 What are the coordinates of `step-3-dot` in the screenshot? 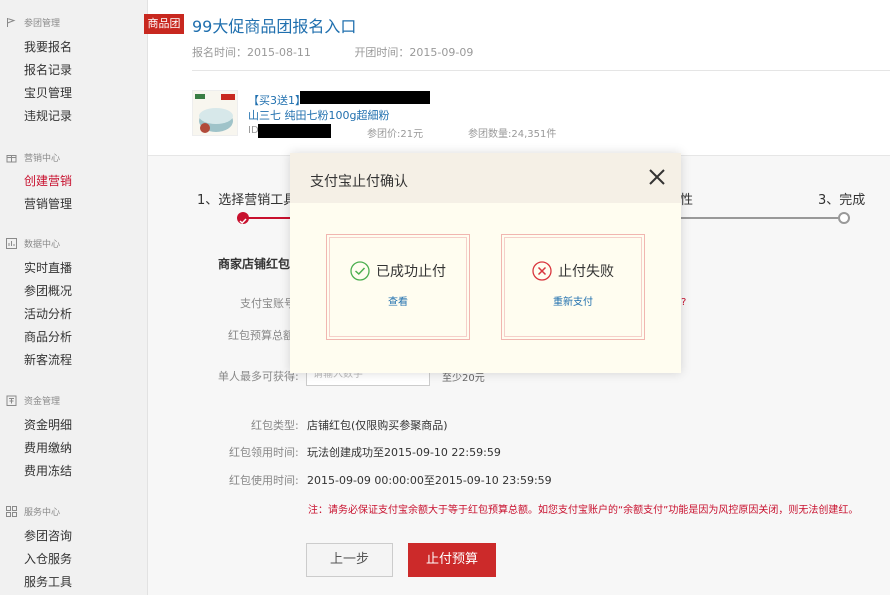 It's located at (844, 218).